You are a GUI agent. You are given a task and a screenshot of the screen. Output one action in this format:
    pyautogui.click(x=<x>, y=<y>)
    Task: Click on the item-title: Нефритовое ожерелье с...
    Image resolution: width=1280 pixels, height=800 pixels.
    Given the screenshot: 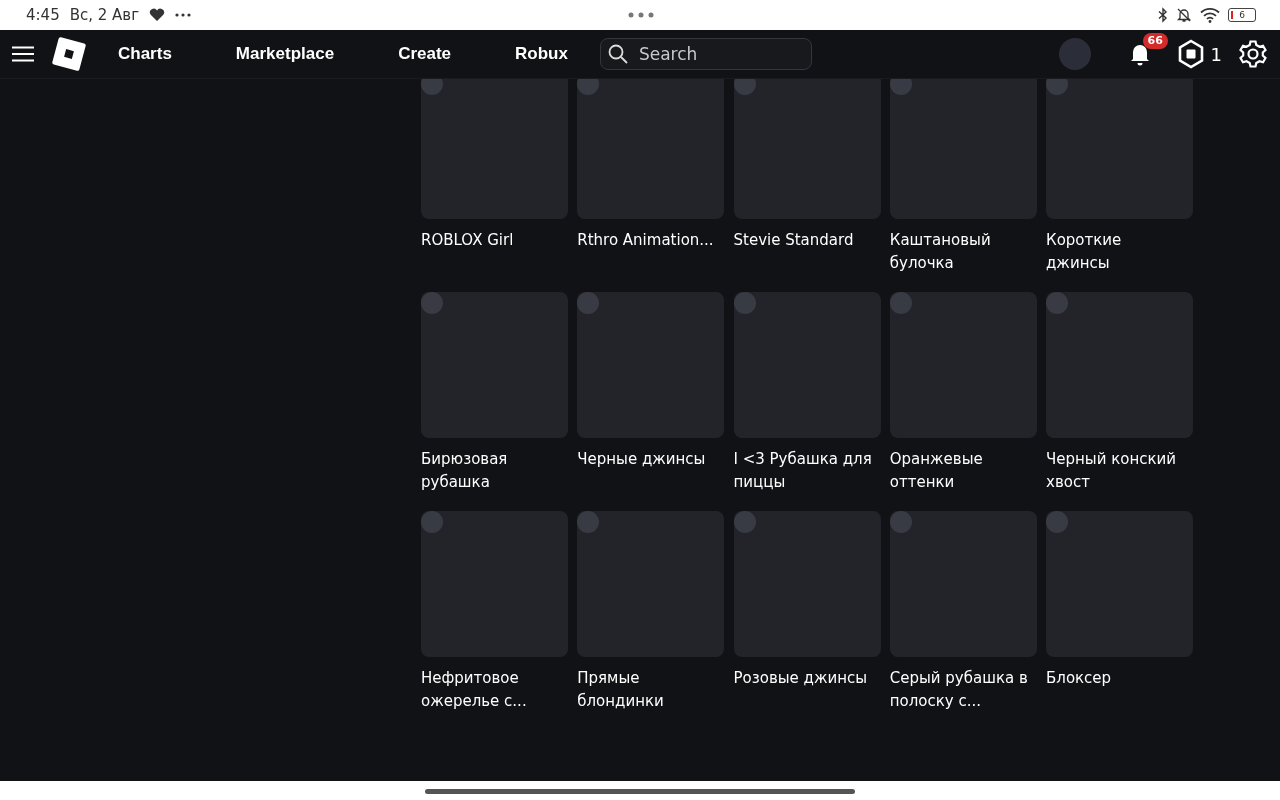 What is the action you would take?
    pyautogui.click(x=494, y=690)
    